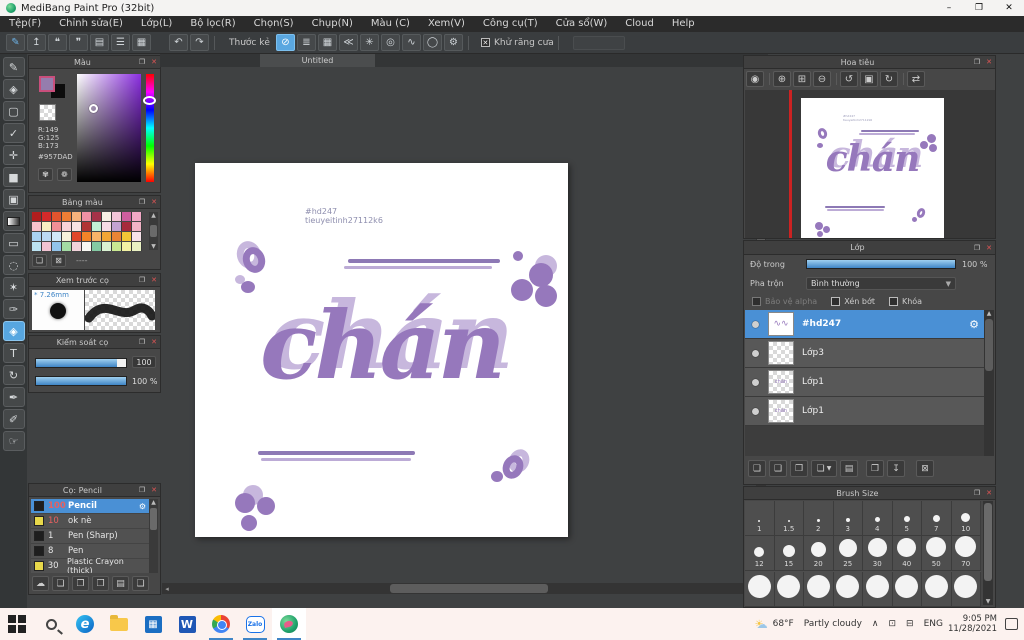 This screenshot has width=1024, height=640. I want to click on ruler-concentric-icon: ◎, so click(390, 42).